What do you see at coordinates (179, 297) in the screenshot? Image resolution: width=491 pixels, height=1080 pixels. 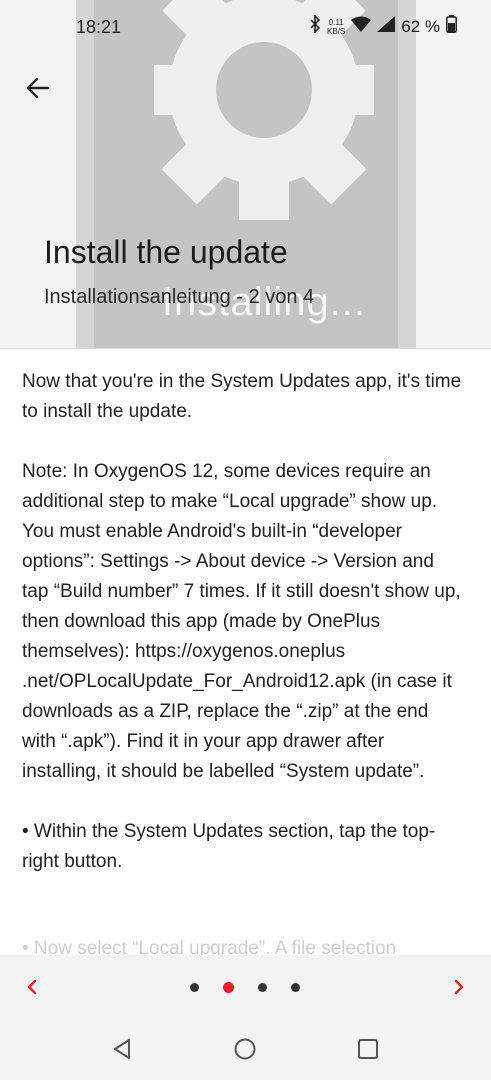 I see `page-subtitle: Installationsanleitung - 2 von 4` at bounding box center [179, 297].